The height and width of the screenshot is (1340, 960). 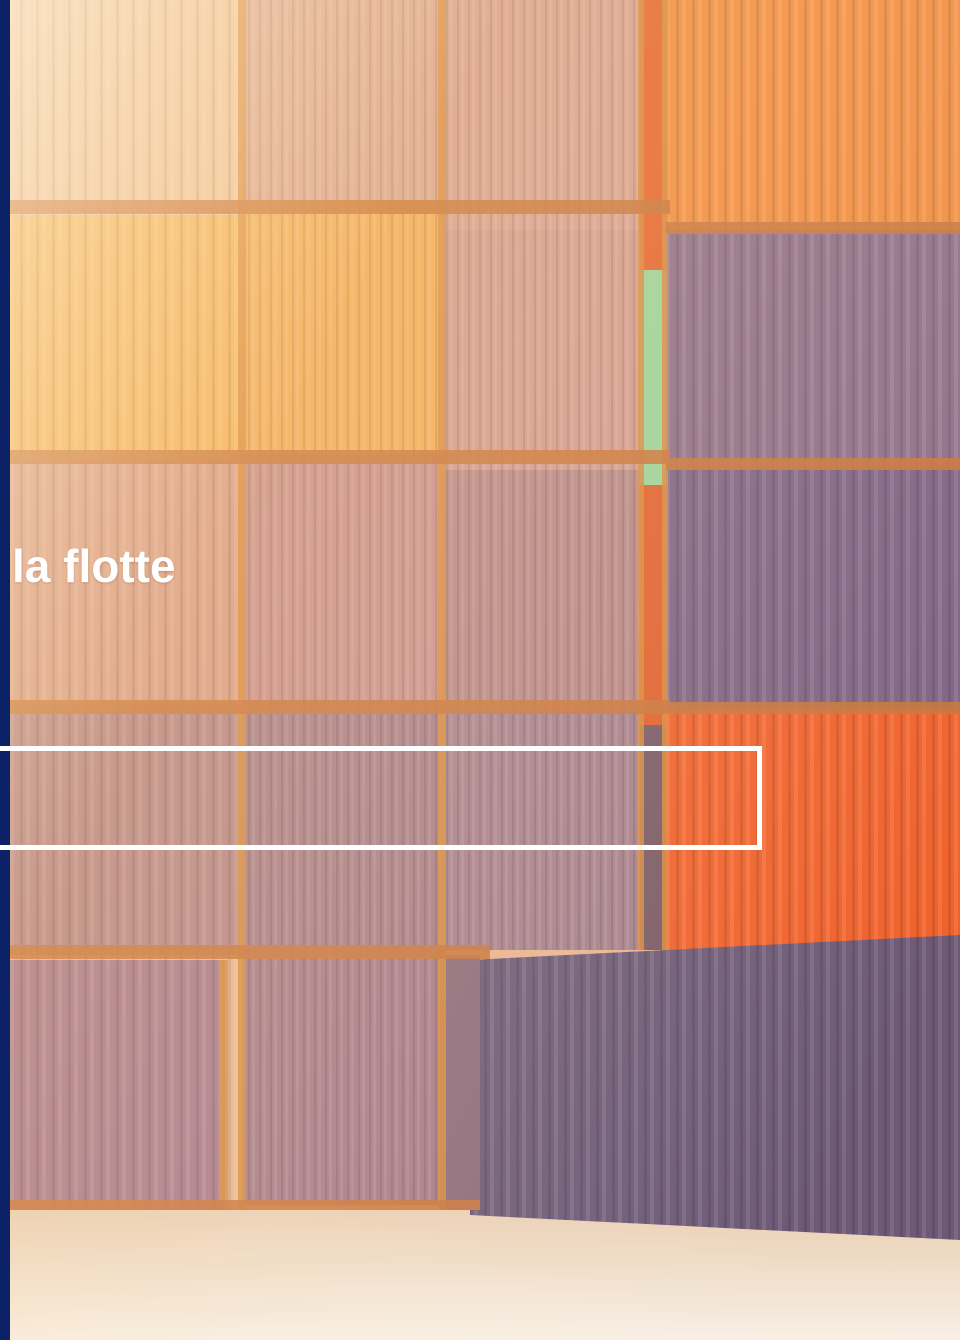 I want to click on left-accent-bar, so click(x=5, y=670).